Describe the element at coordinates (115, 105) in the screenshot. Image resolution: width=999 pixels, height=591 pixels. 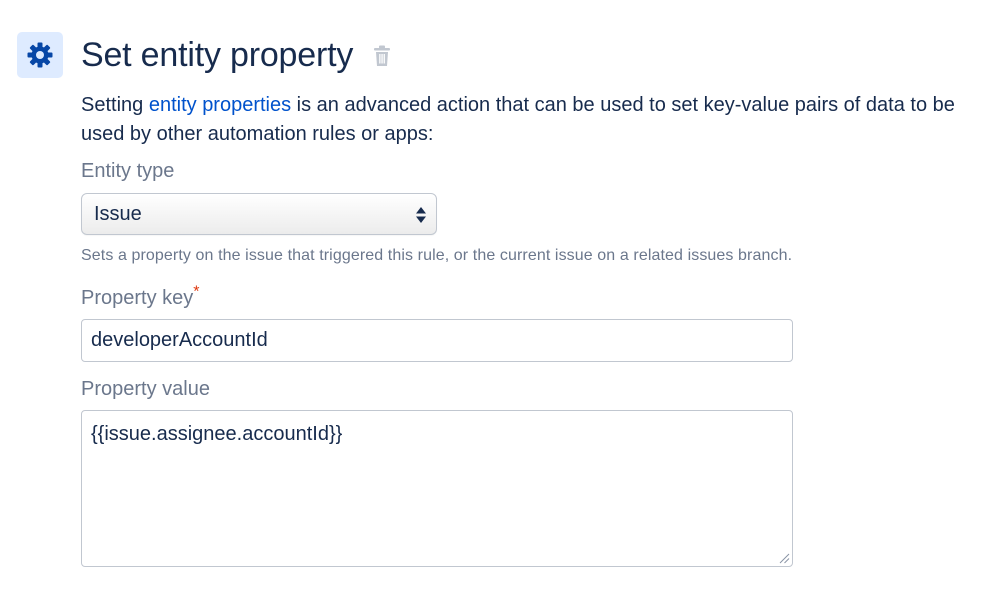
I see `description-prefix: Setting` at that location.